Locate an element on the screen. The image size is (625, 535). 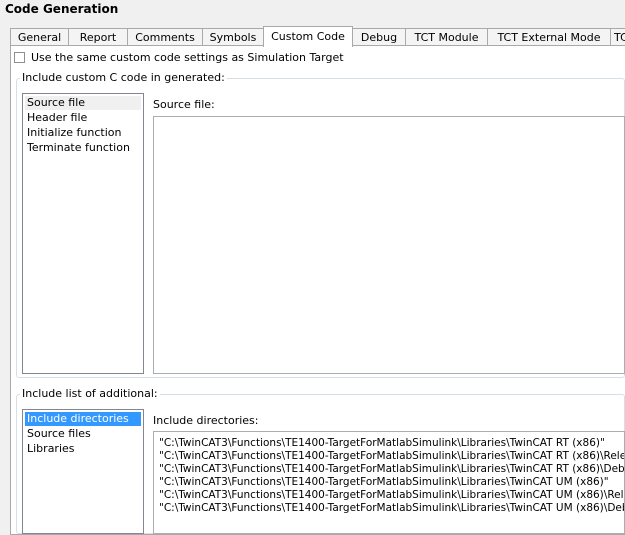
list-item-source-file: Source file is located at coordinates (83, 103).